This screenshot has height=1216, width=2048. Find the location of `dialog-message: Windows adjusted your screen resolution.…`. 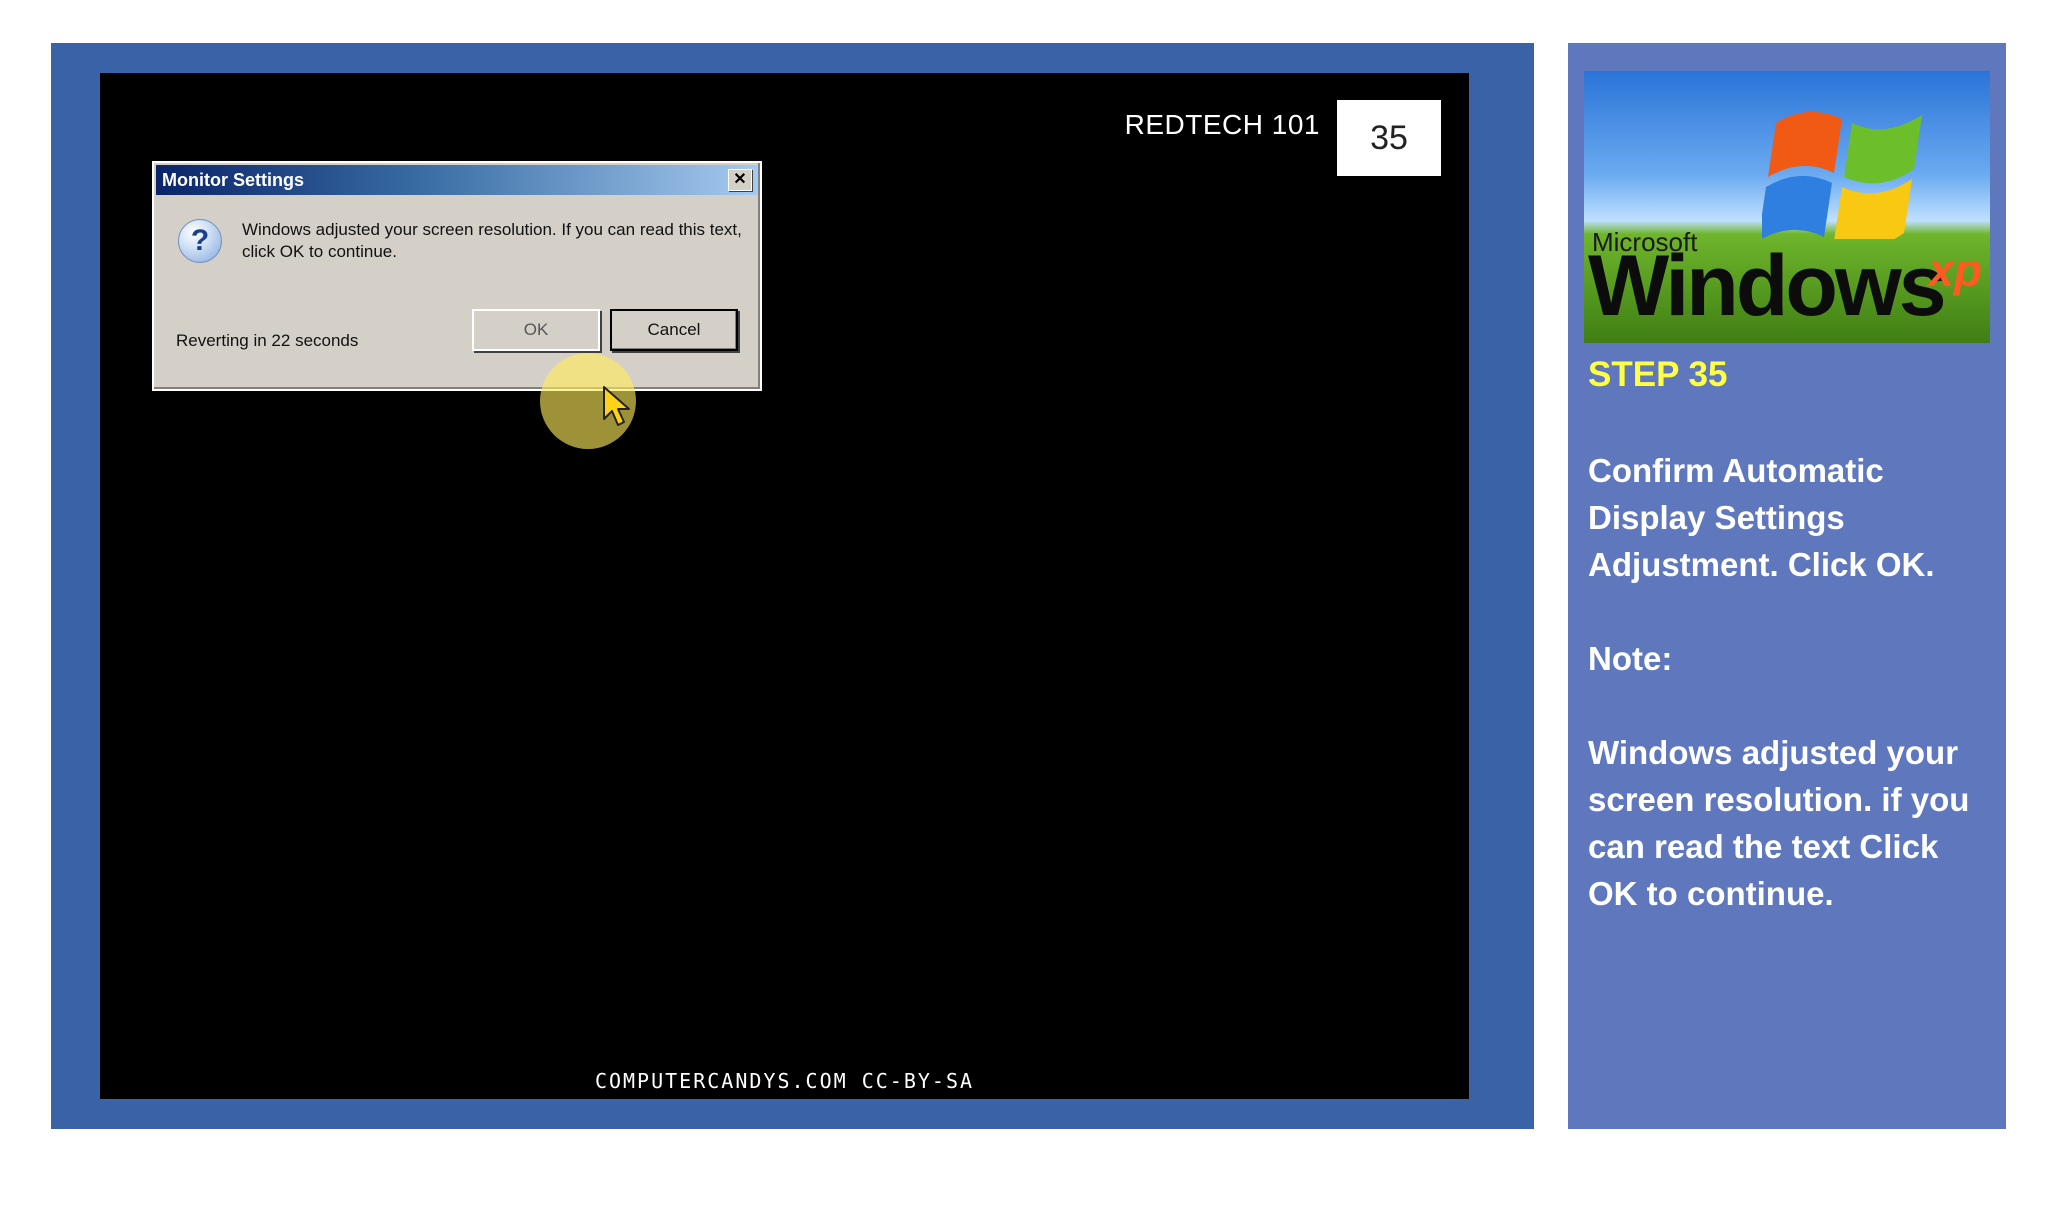

dialog-message: Windows adjusted your screen resolution.… is located at coordinates (492, 240).